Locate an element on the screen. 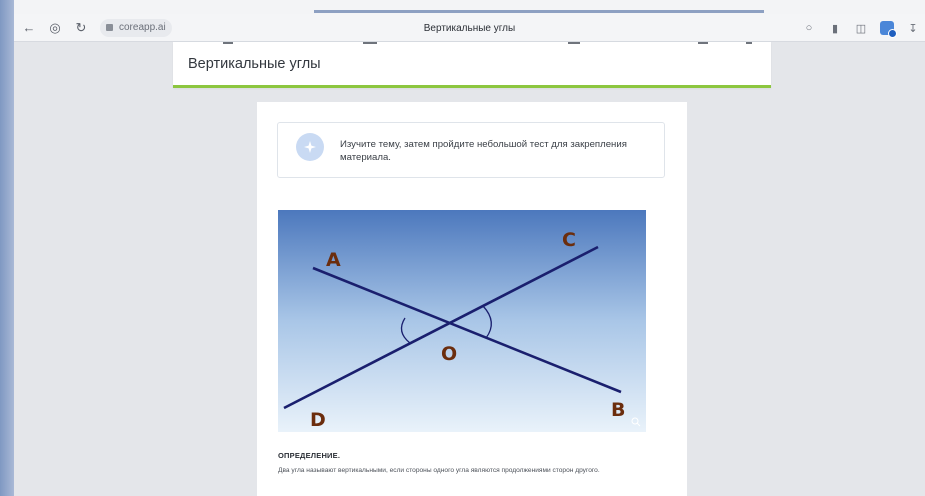 The height and width of the screenshot is (496, 925). address-bar: coreapp.ai is located at coordinates (136, 27).